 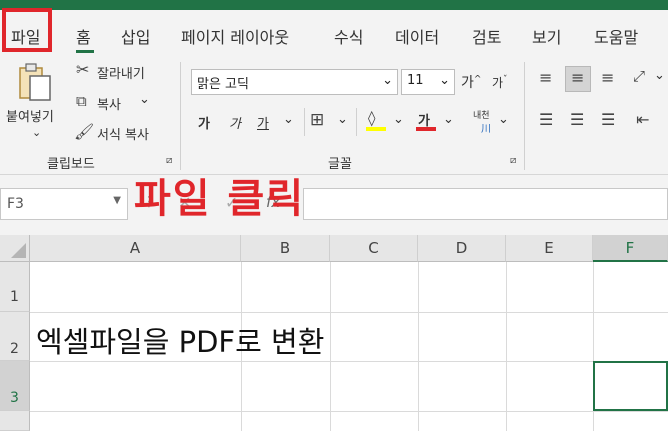 I want to click on paste-label: 붙여넣기, so click(x=30, y=117).